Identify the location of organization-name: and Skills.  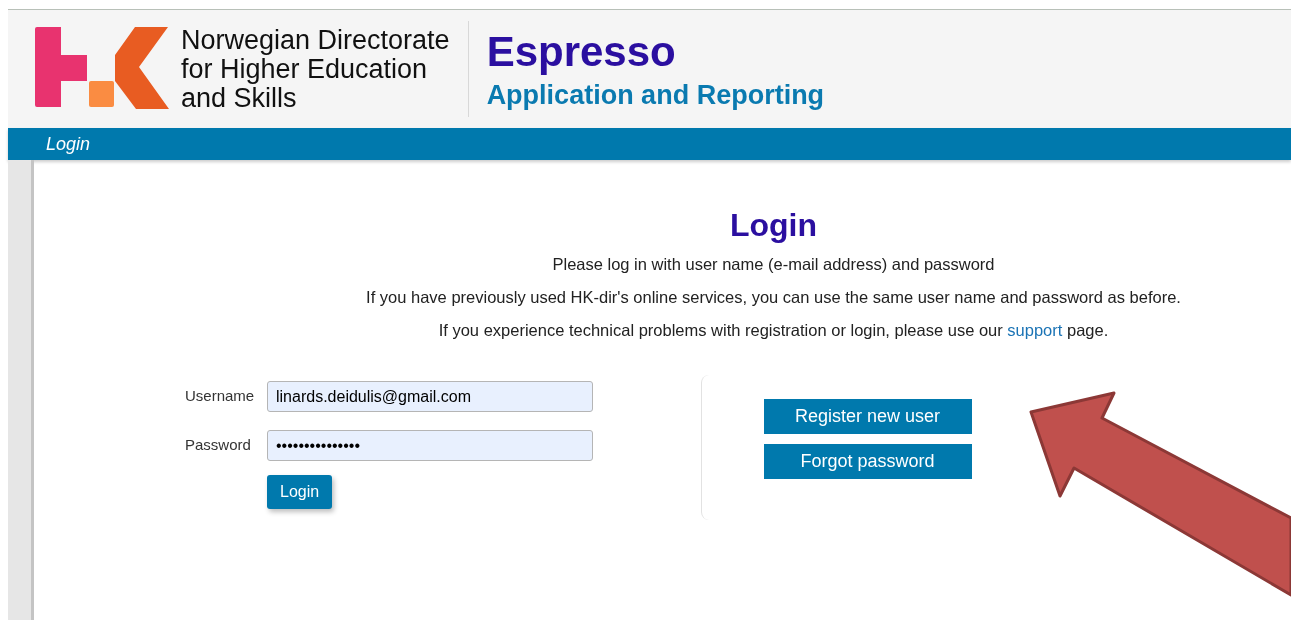
(239, 98).